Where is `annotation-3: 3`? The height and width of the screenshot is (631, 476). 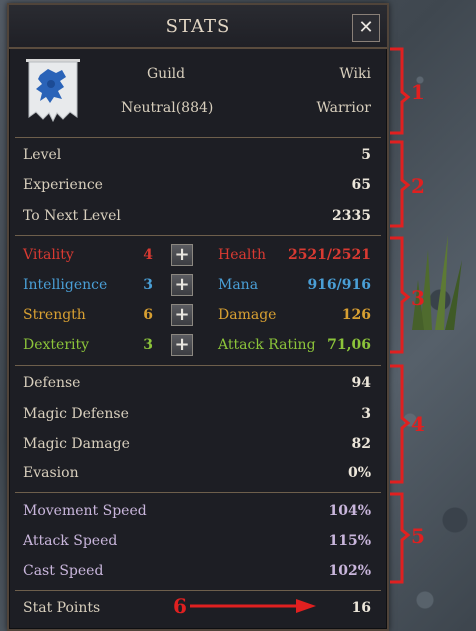
annotation-3: 3 is located at coordinates (418, 298).